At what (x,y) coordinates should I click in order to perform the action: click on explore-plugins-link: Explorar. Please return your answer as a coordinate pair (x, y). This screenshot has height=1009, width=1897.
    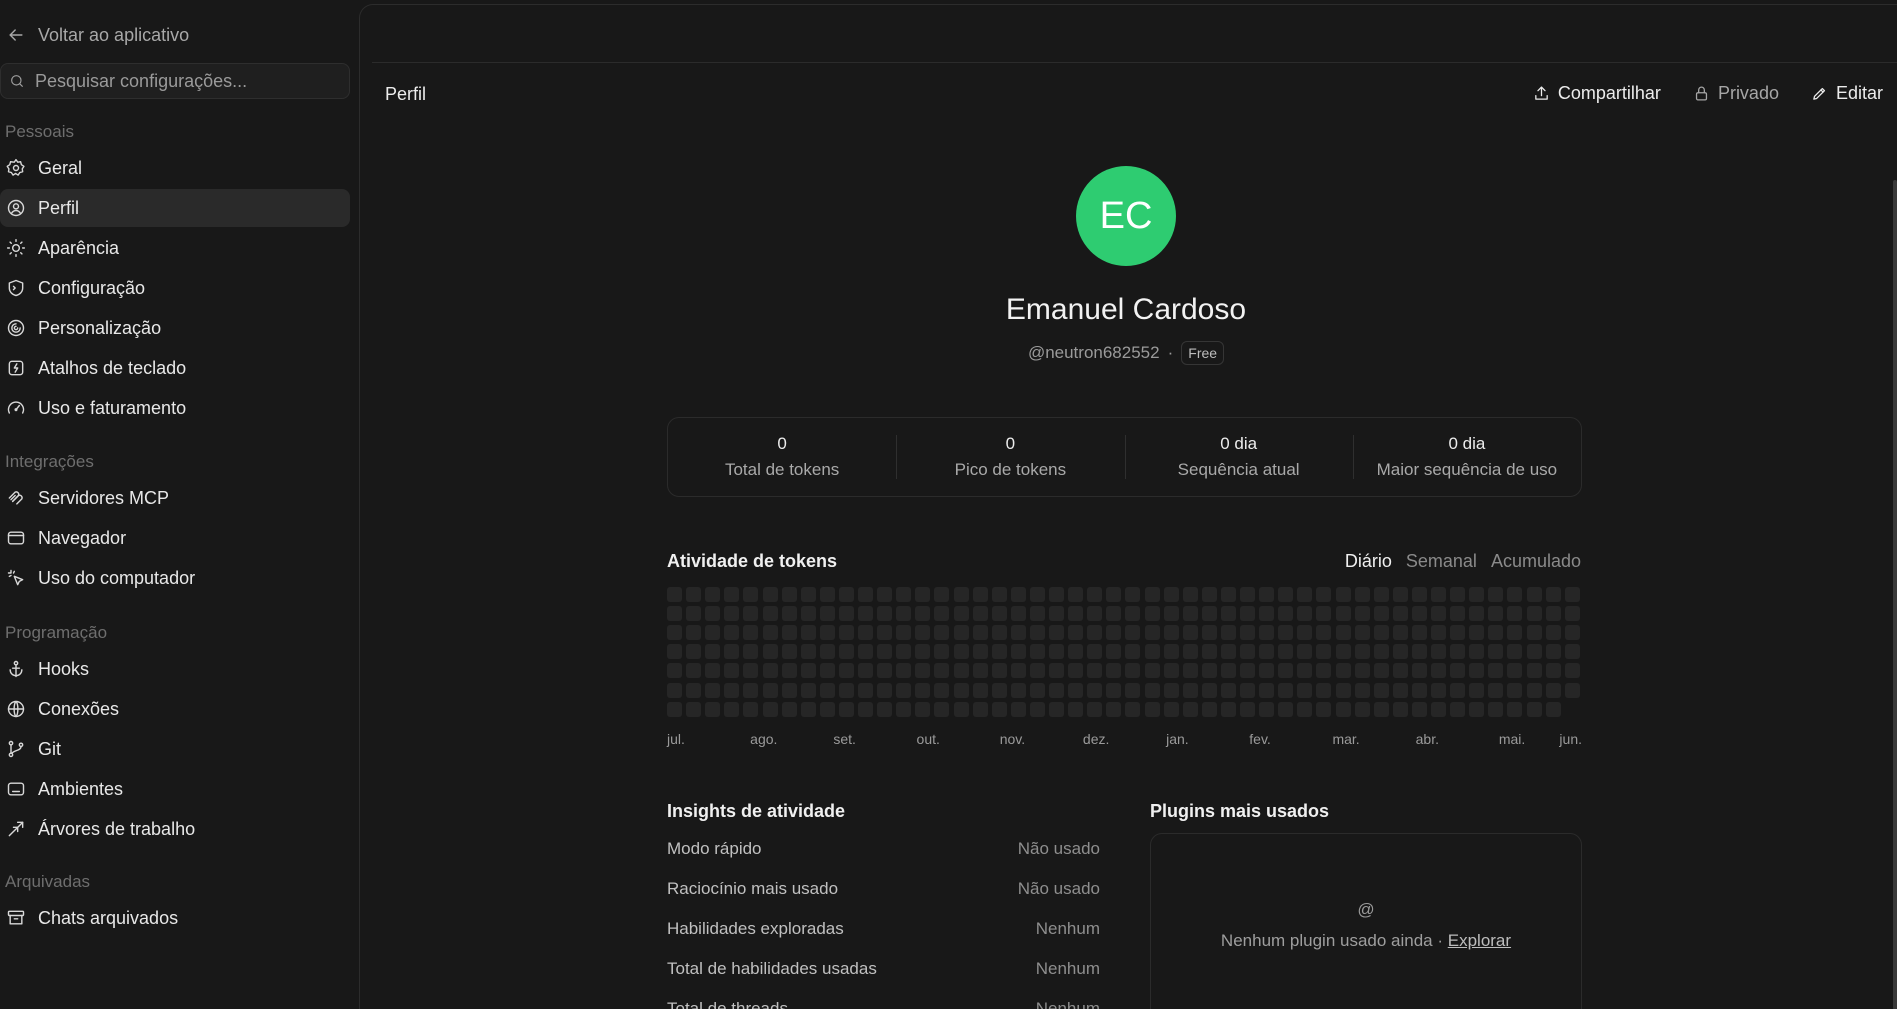
    Looking at the image, I should click on (1479, 940).